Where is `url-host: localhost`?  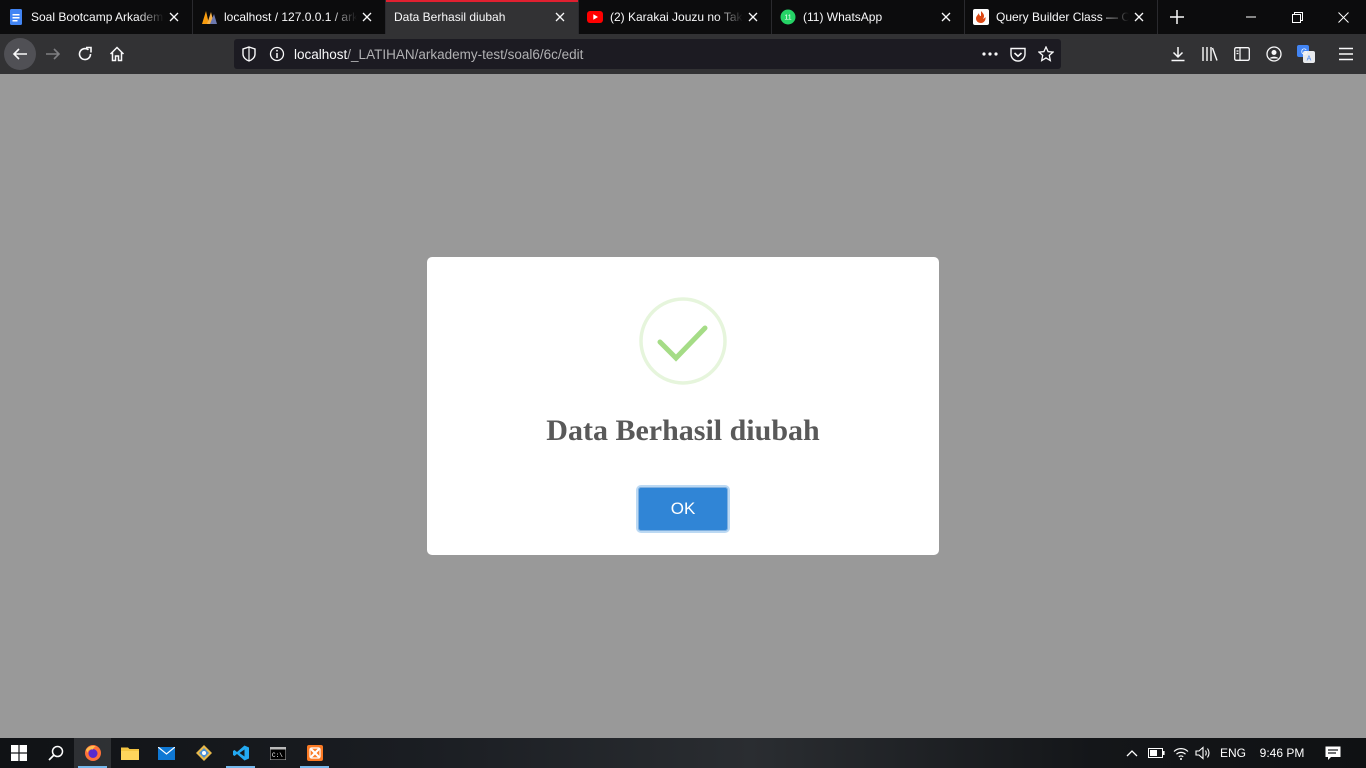 url-host: localhost is located at coordinates (321, 54).